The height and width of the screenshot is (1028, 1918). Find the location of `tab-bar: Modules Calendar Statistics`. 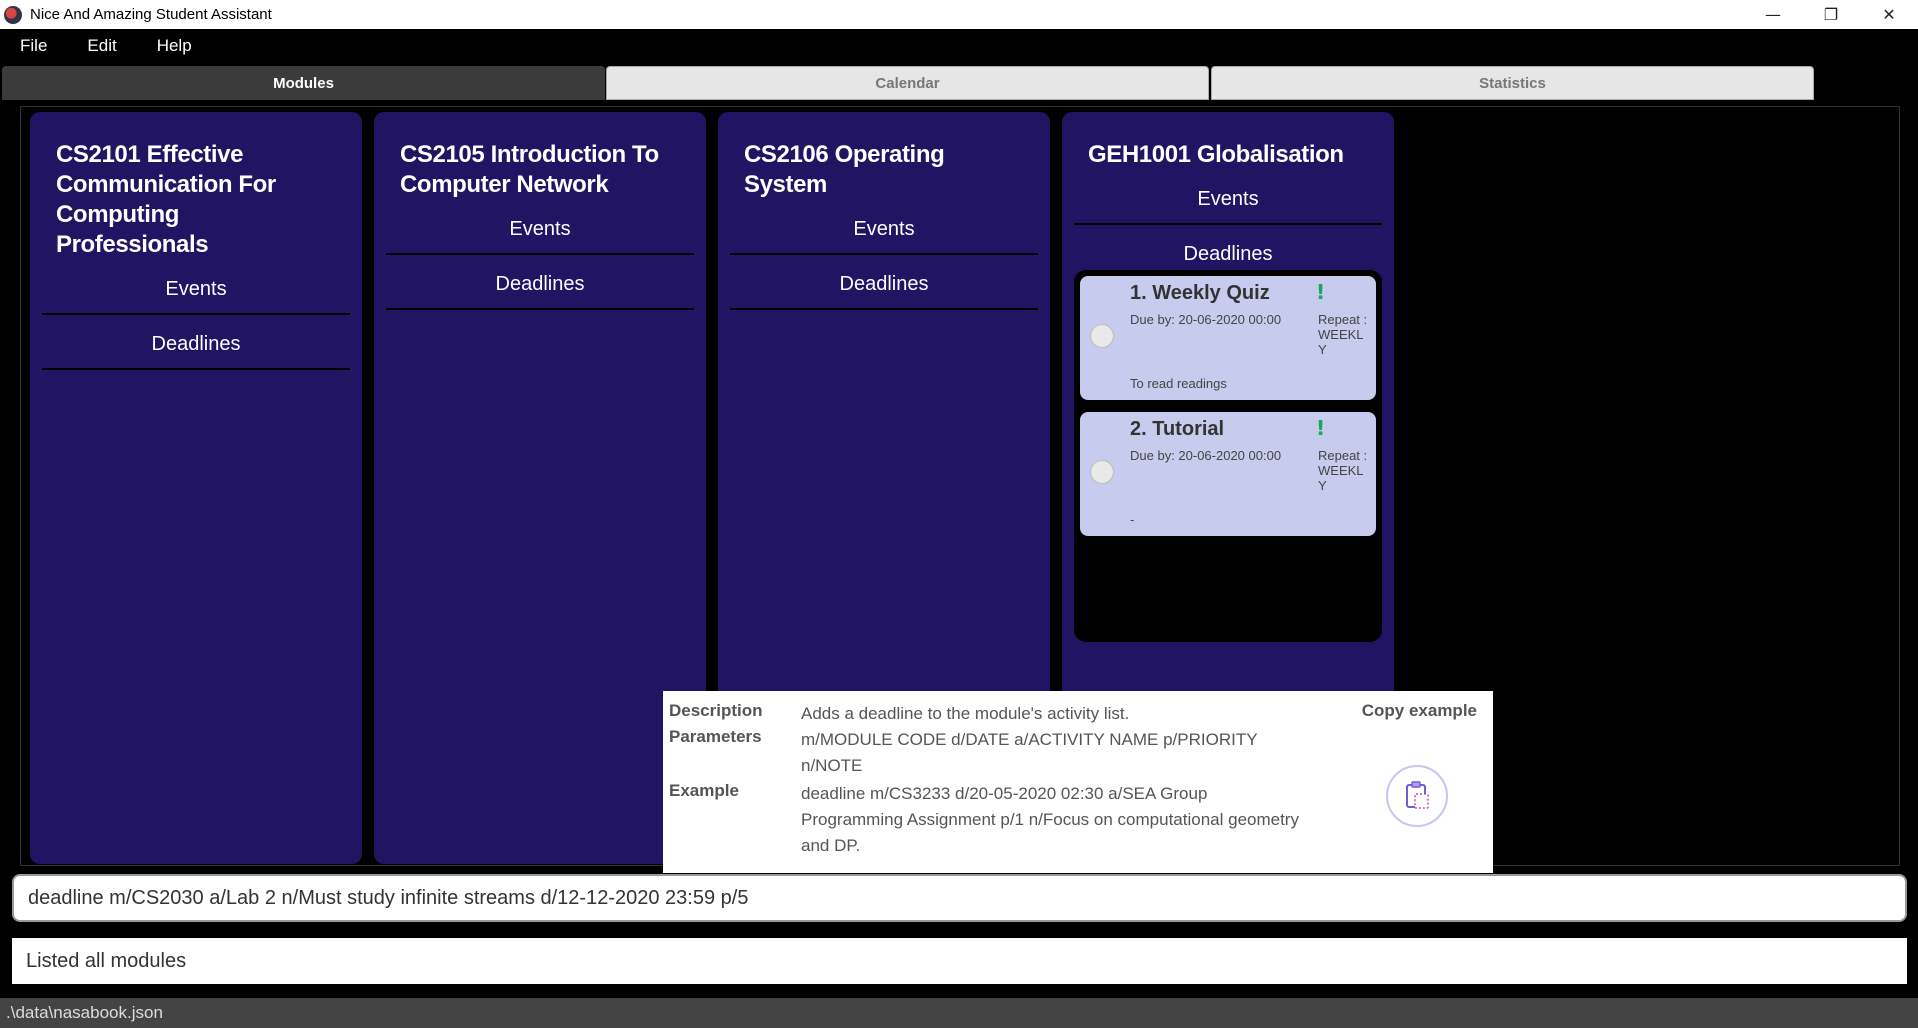

tab-bar: Modules Calendar Statistics is located at coordinates (959, 84).